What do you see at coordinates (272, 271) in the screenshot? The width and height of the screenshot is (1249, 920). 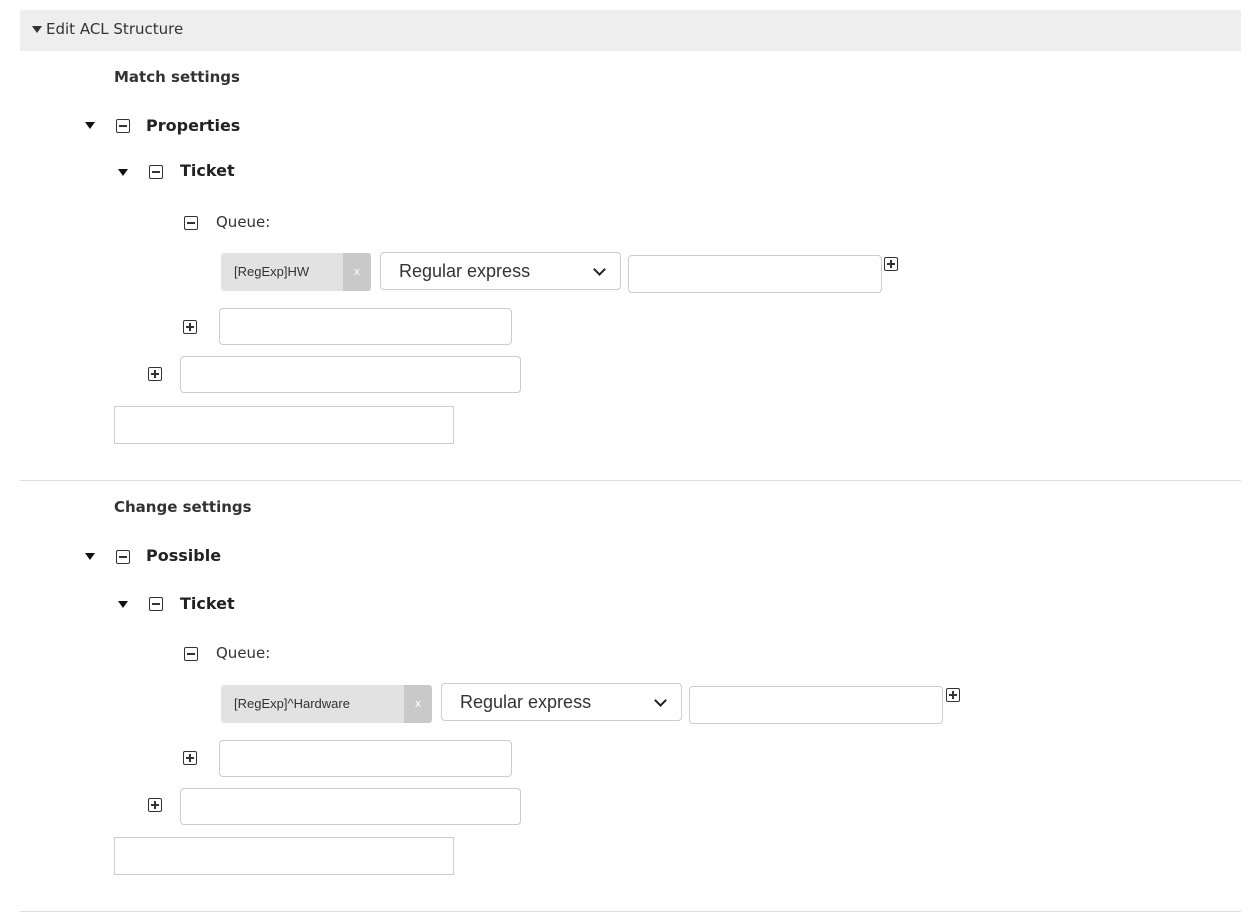 I see `tag-text: [RegExp]HW` at bounding box center [272, 271].